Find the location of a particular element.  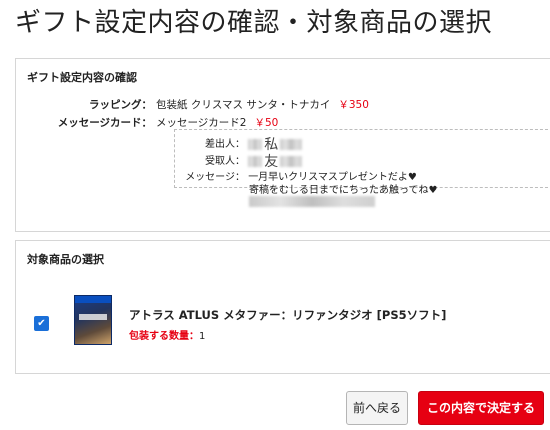

product-title: アトラス ATLUS メタファー：リファンタジオ [PS5ソフト] is located at coordinates (287, 315).